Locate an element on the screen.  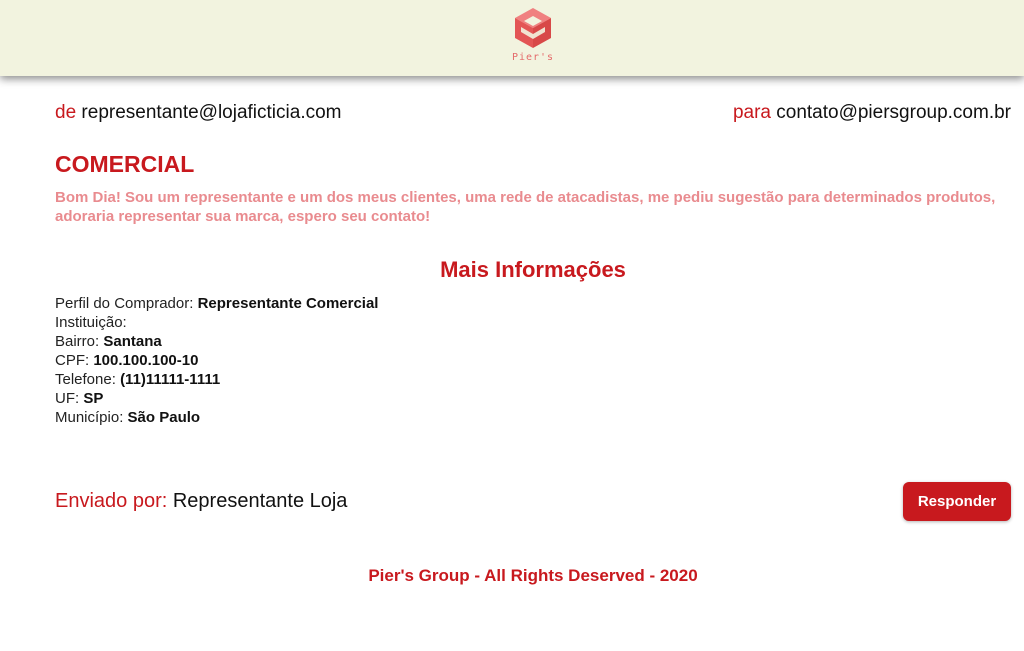
info-cpf: CPF: 100.100.100-10 is located at coordinates (216, 360).